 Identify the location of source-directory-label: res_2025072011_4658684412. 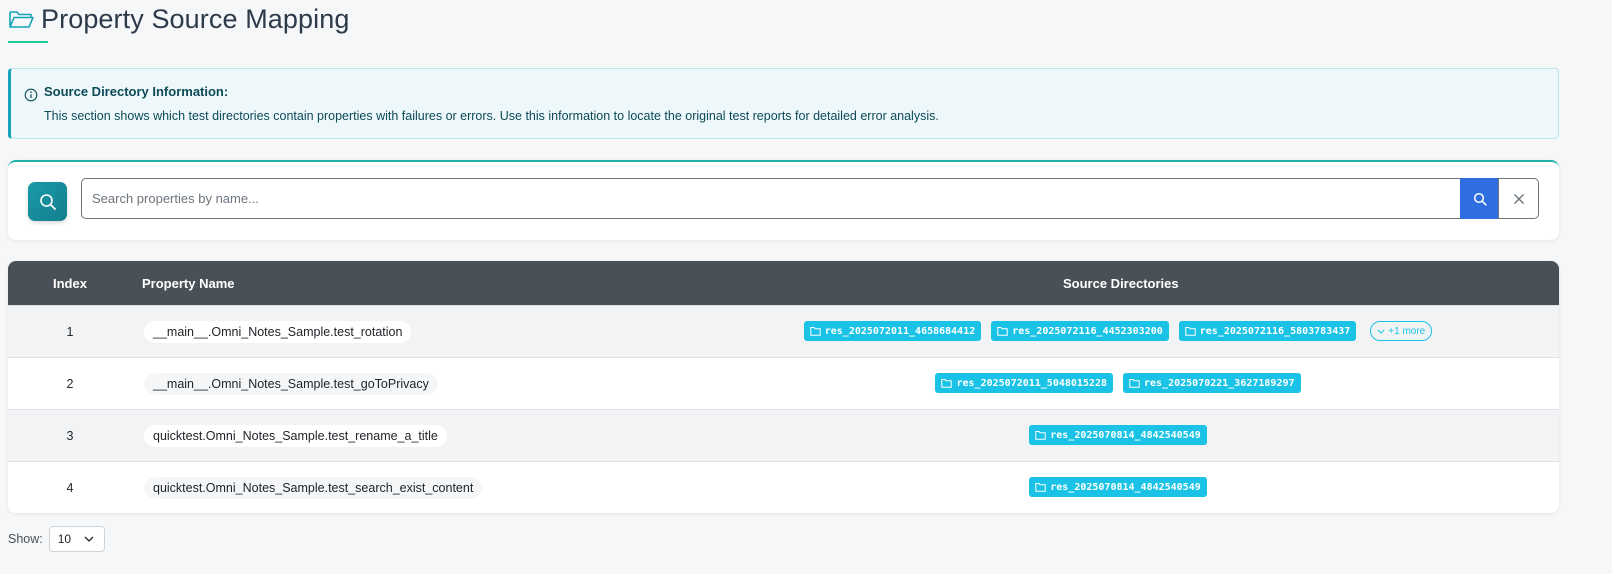
(900, 331).